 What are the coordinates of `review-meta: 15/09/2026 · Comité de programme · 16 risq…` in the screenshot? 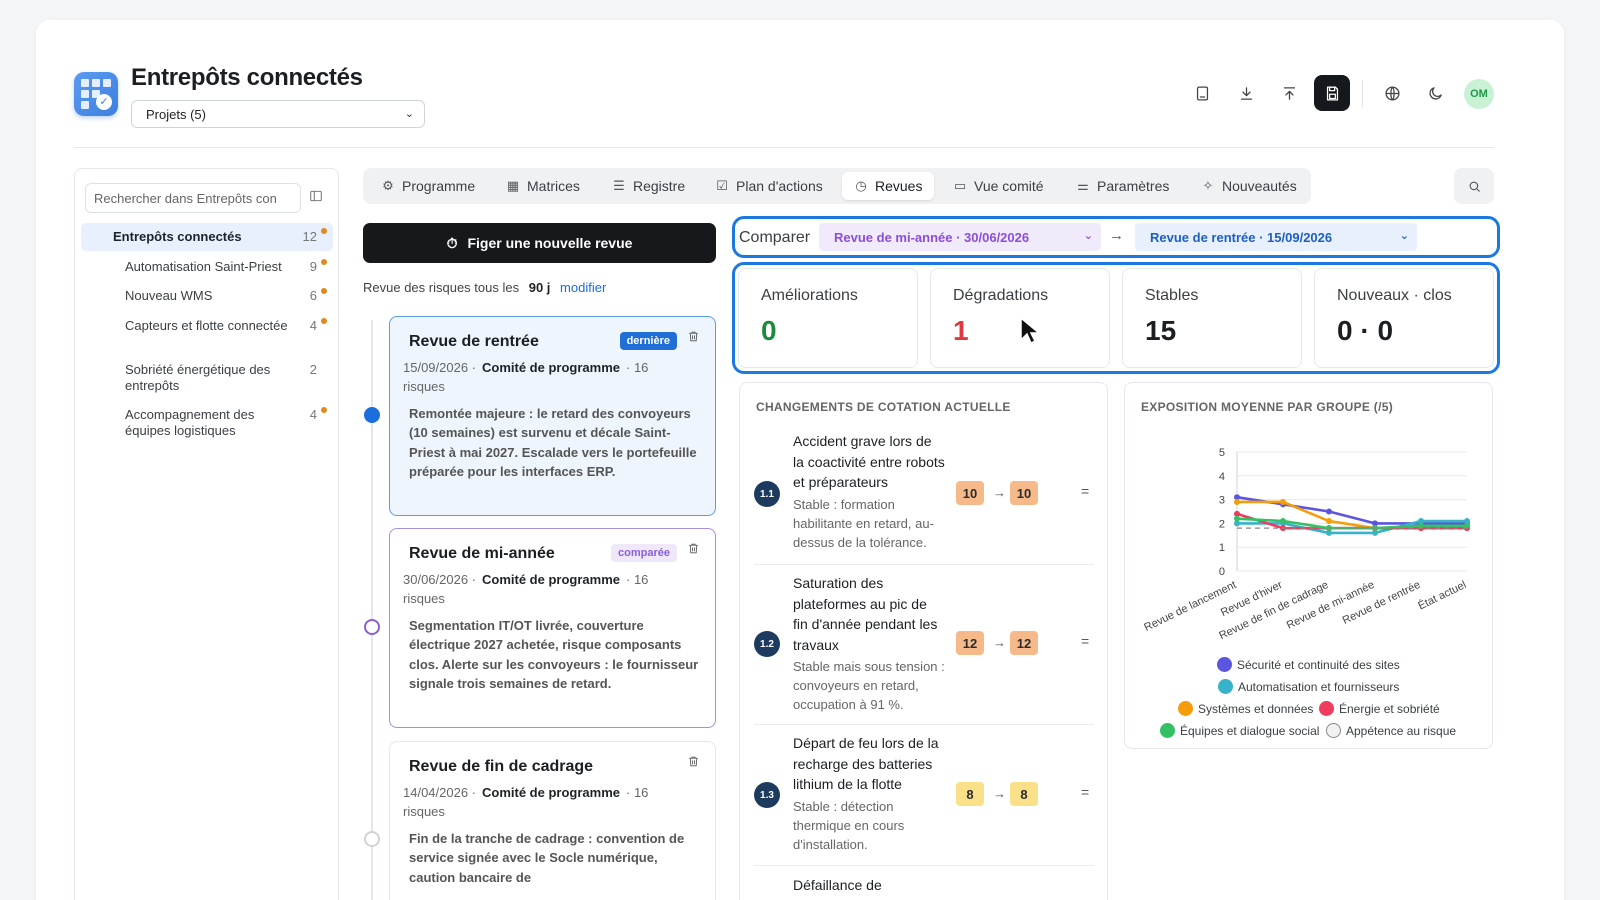 It's located at (548, 377).